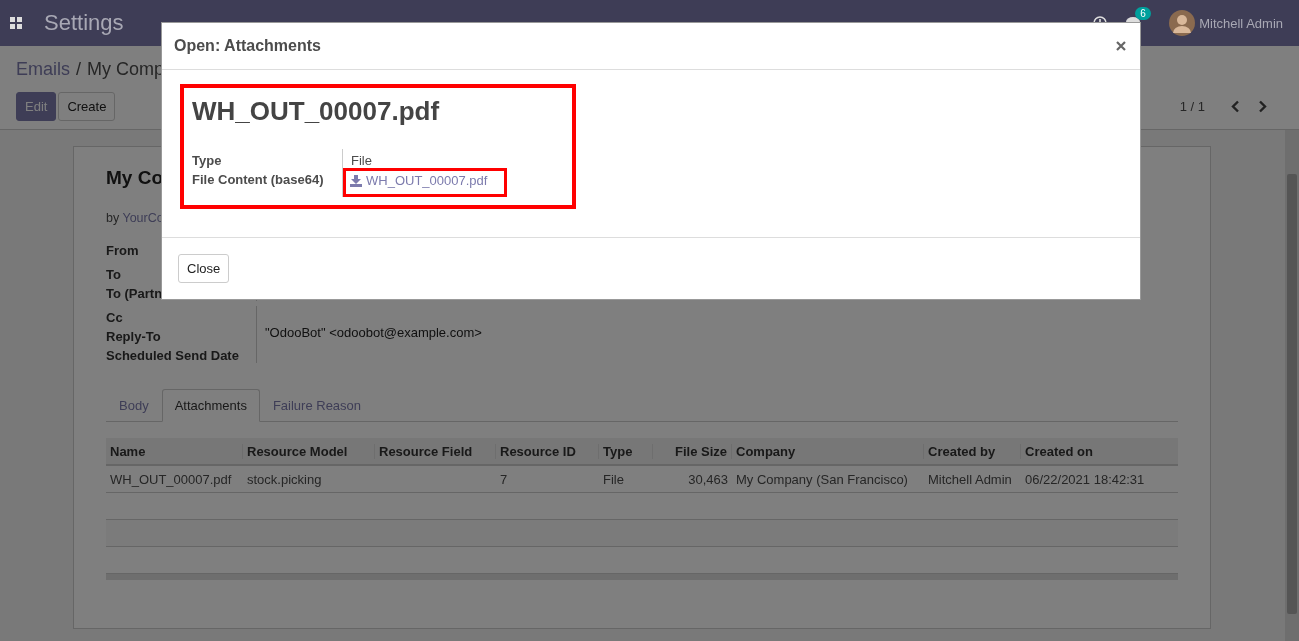 This screenshot has height=641, width=1299. Describe the element at coordinates (356, 180) in the screenshot. I see `download-icon` at that location.